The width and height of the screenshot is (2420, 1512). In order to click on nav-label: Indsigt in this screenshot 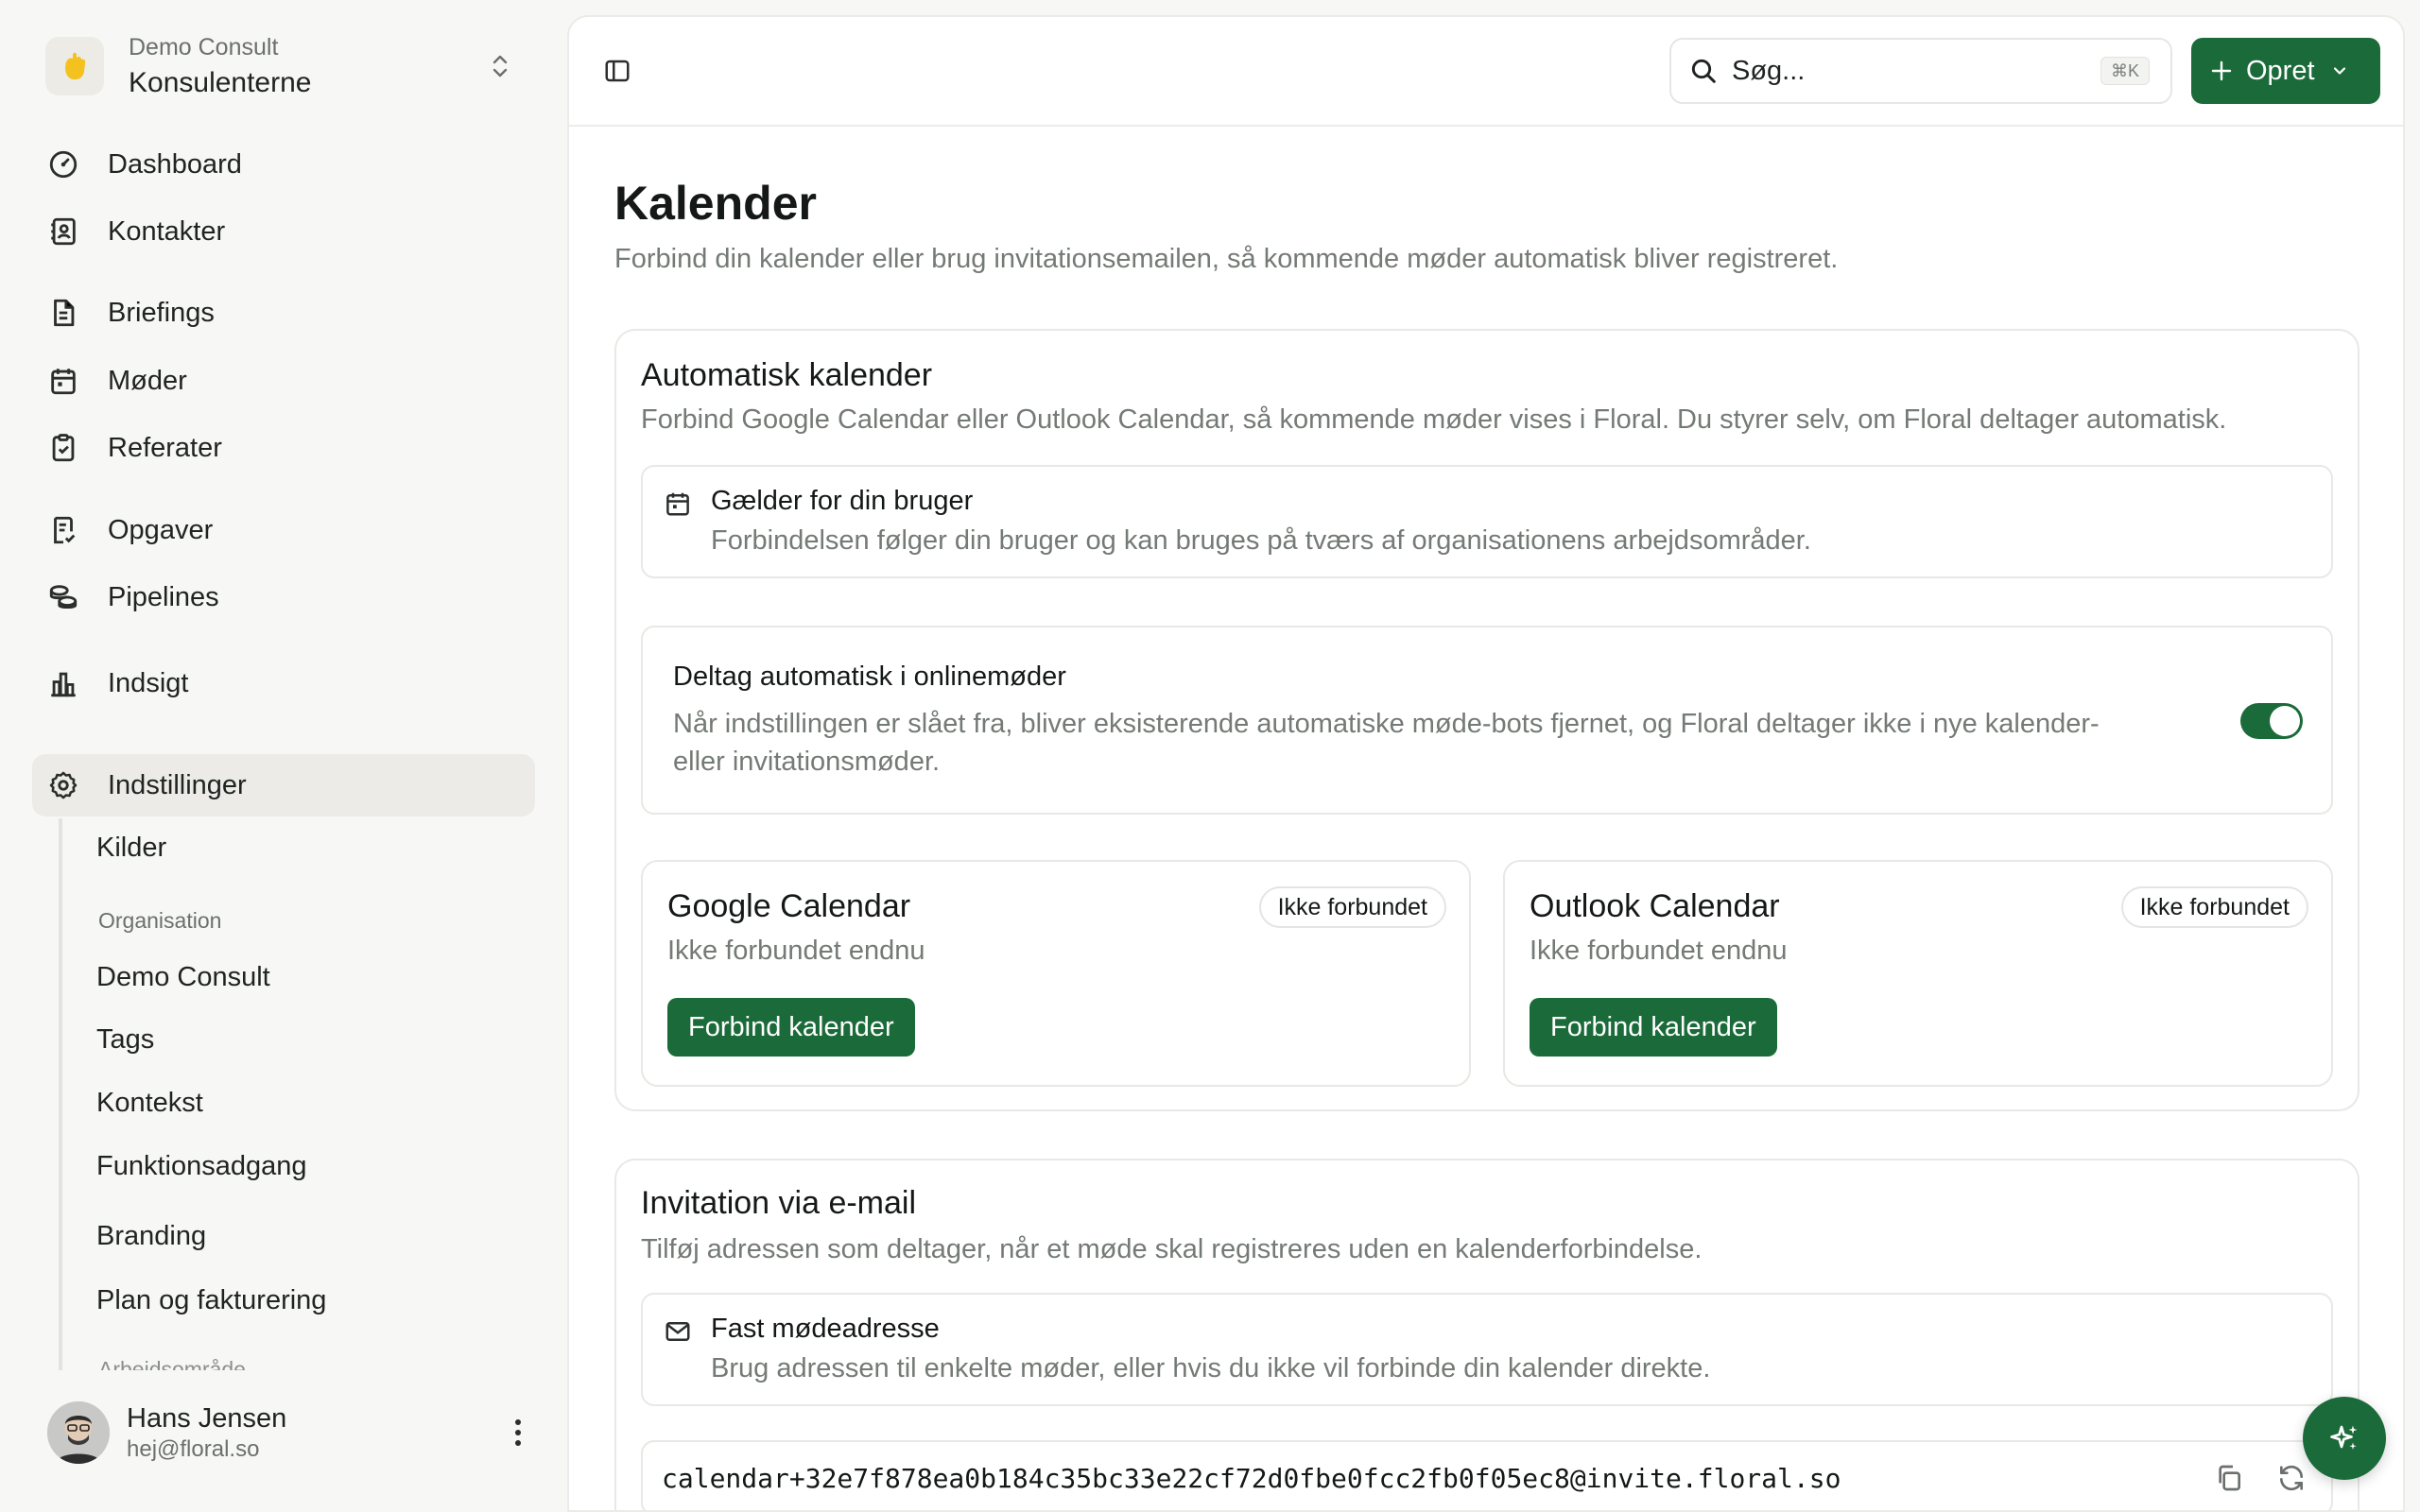, I will do `click(148, 682)`.